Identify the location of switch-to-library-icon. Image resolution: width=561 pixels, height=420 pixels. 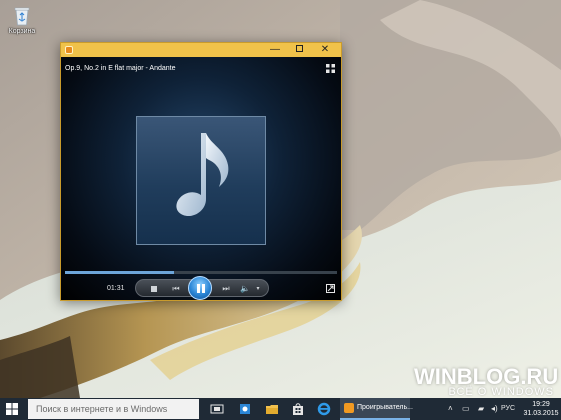
(330, 68).